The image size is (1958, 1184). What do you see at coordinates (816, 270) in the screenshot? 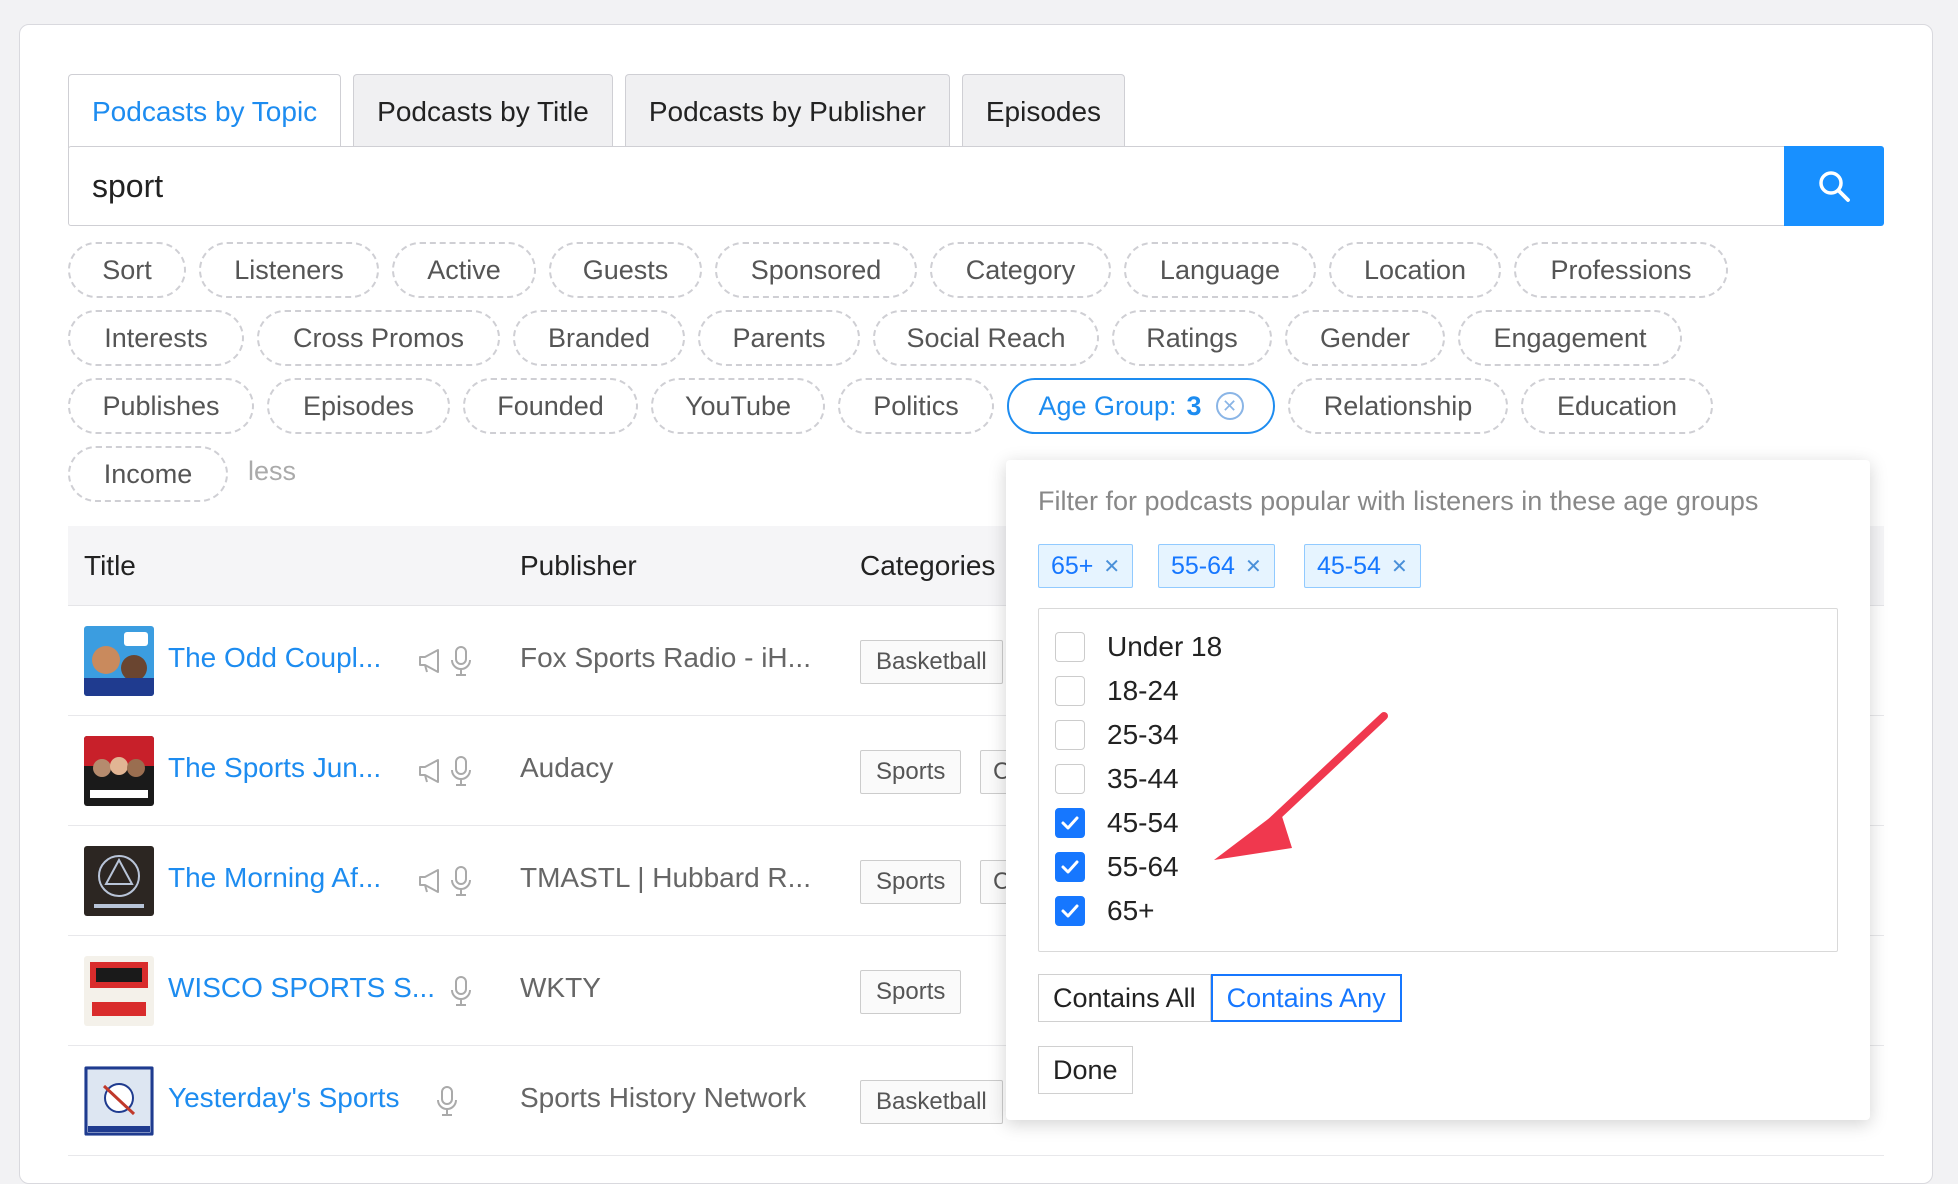
I see `filter-chip-sponsored: Sponsored` at bounding box center [816, 270].